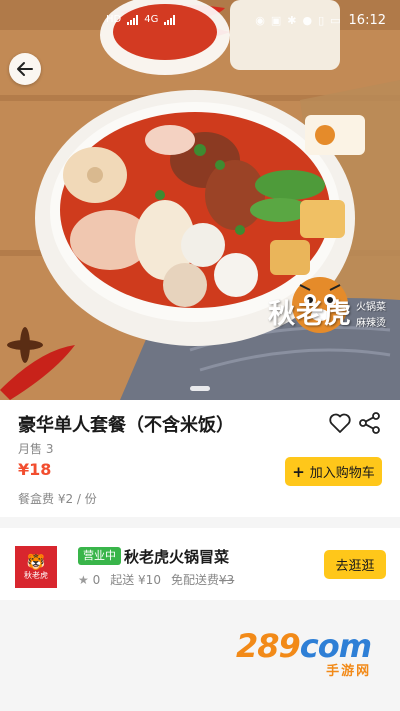 This screenshot has height=711, width=400. I want to click on heart-icon, so click(340, 423).